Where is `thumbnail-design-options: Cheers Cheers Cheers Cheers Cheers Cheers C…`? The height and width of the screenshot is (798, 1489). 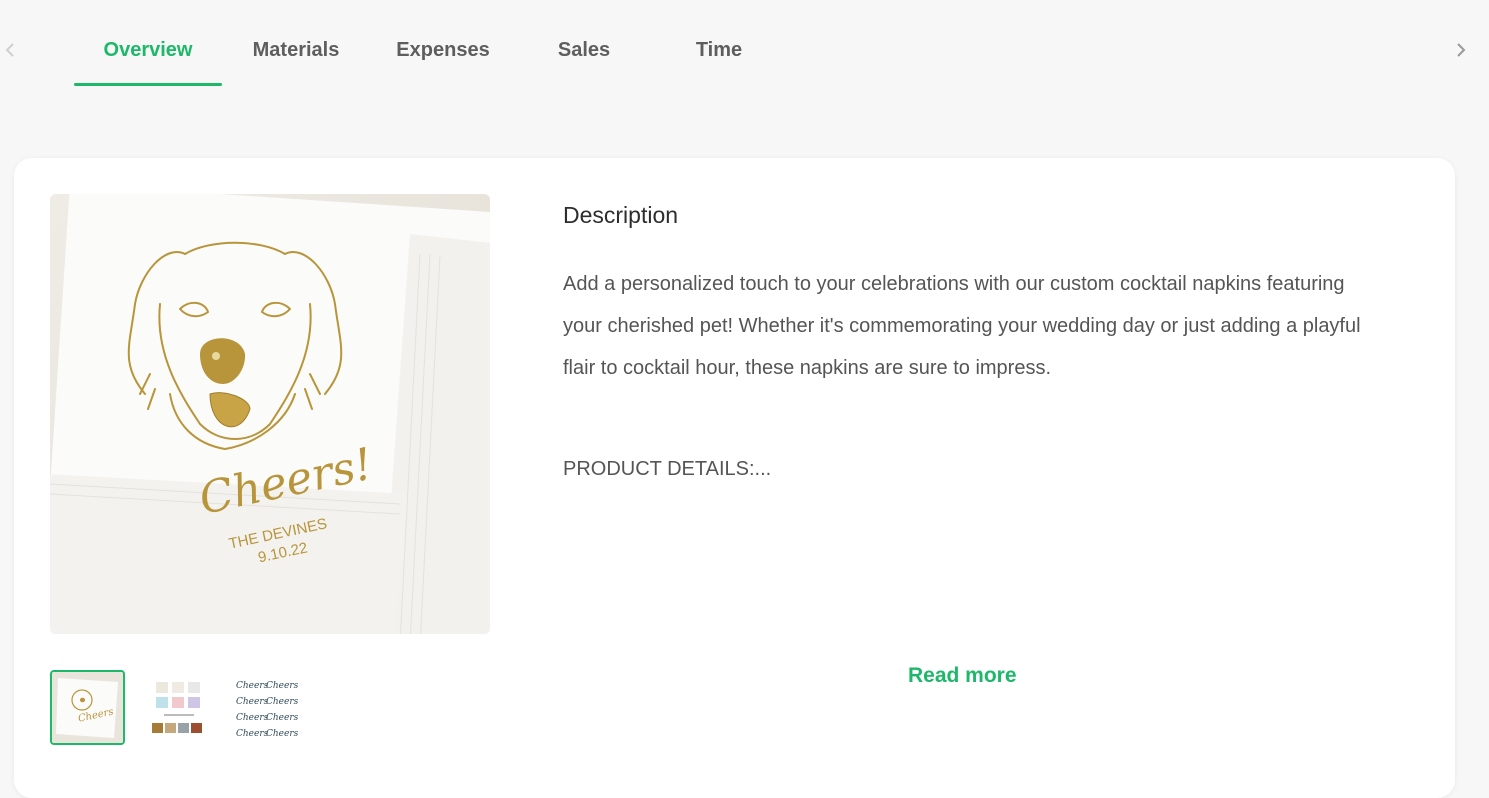 thumbnail-design-options: Cheers Cheers Cheers Cheers Cheers Cheers C… is located at coordinates (263, 705).